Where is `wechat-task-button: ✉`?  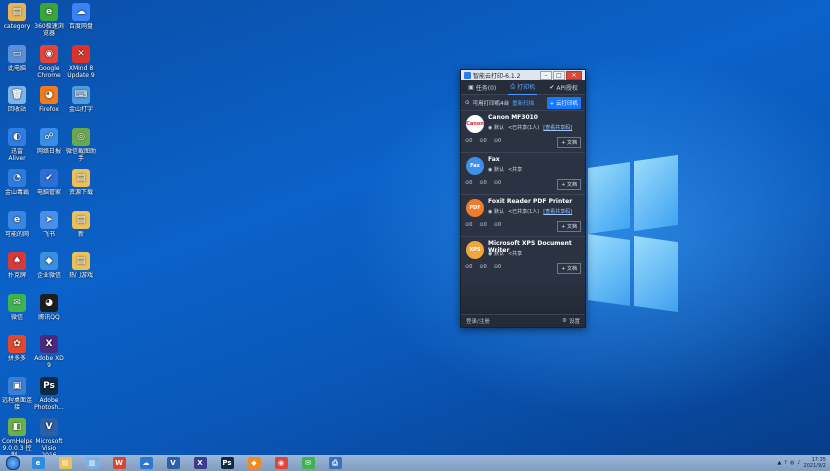
wechat-task-button: ✉ is located at coordinates (308, 463).